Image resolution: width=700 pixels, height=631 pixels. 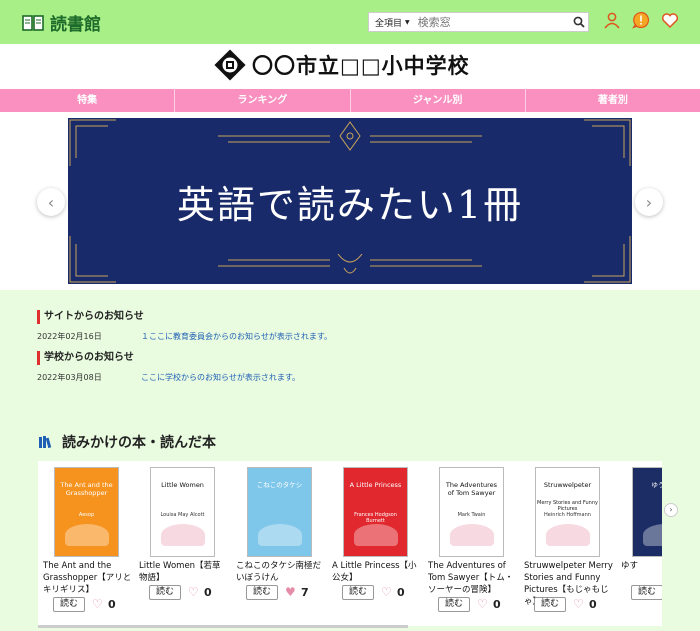 What do you see at coordinates (438, 100) in the screenshot?
I see `nav-item-genre: ジャンル別` at bounding box center [438, 100].